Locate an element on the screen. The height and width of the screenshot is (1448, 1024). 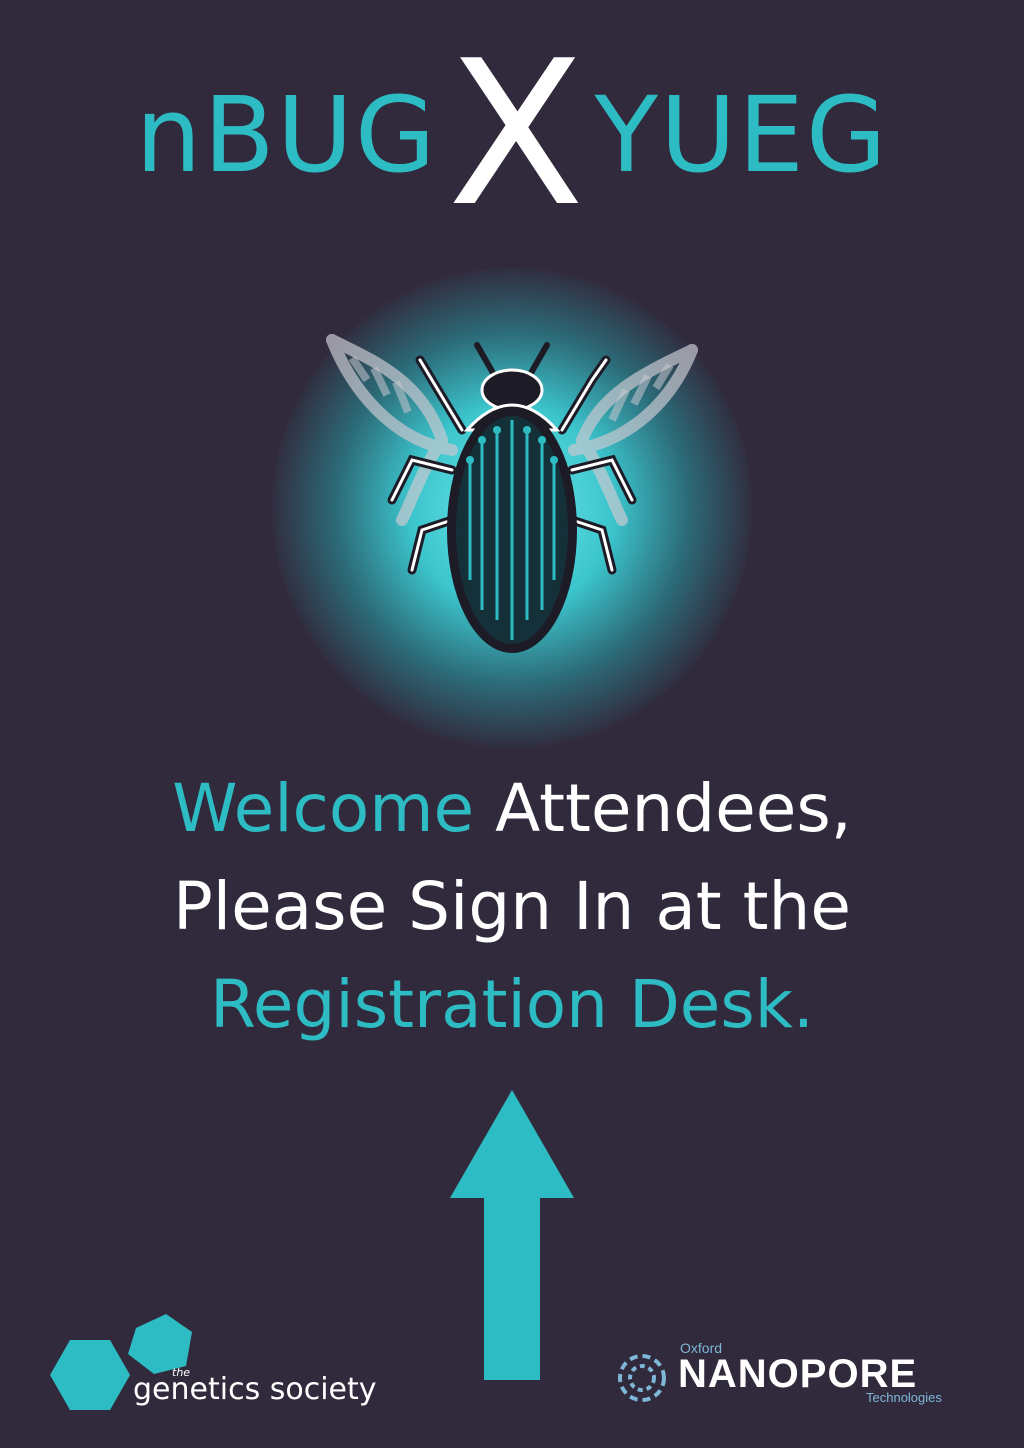
welcome-line-1: Welcome Attendees, is located at coordinates (512, 809).